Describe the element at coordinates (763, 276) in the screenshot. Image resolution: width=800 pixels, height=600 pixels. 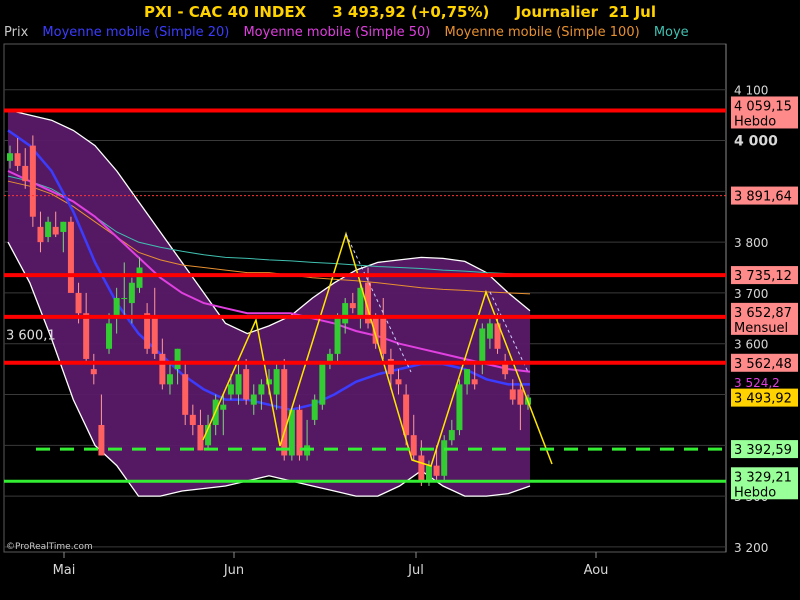
I see `resistance-label: 3 735,12` at that location.